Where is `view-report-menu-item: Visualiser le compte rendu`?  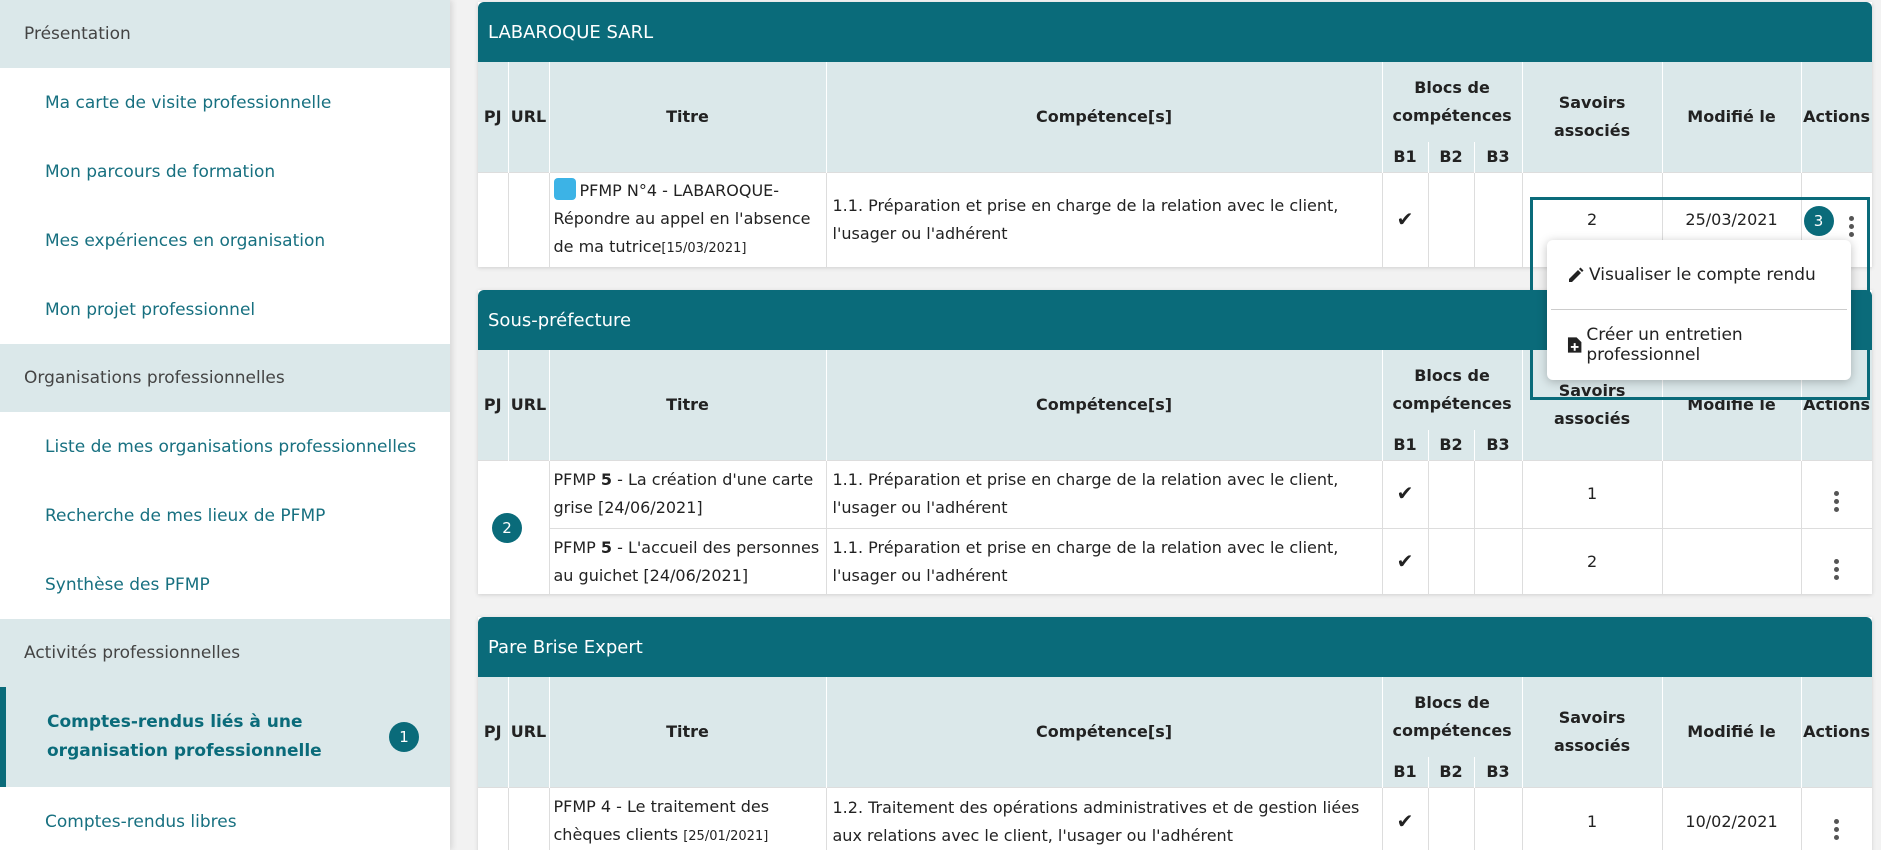 view-report-menu-item: Visualiser le compte rendu is located at coordinates (1699, 274).